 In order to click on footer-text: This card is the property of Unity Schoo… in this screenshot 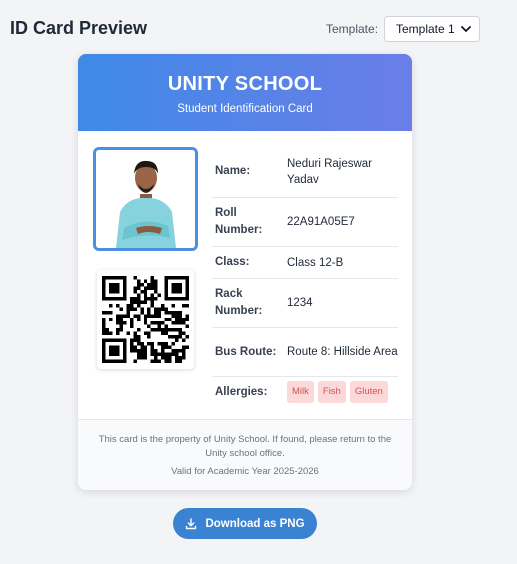, I will do `click(245, 446)`.